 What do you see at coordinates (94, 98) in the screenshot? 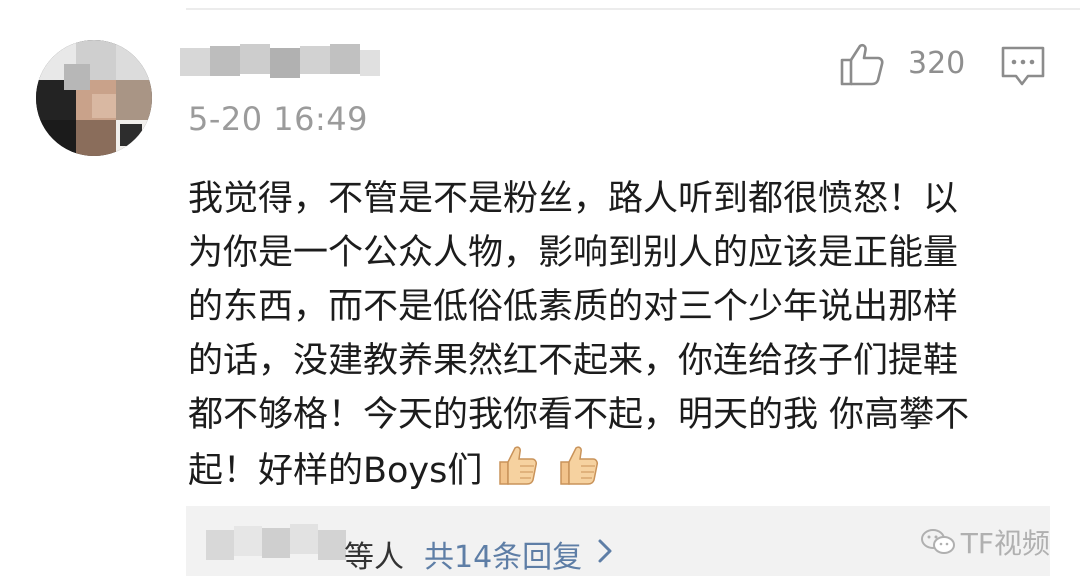
I see `avatar` at bounding box center [94, 98].